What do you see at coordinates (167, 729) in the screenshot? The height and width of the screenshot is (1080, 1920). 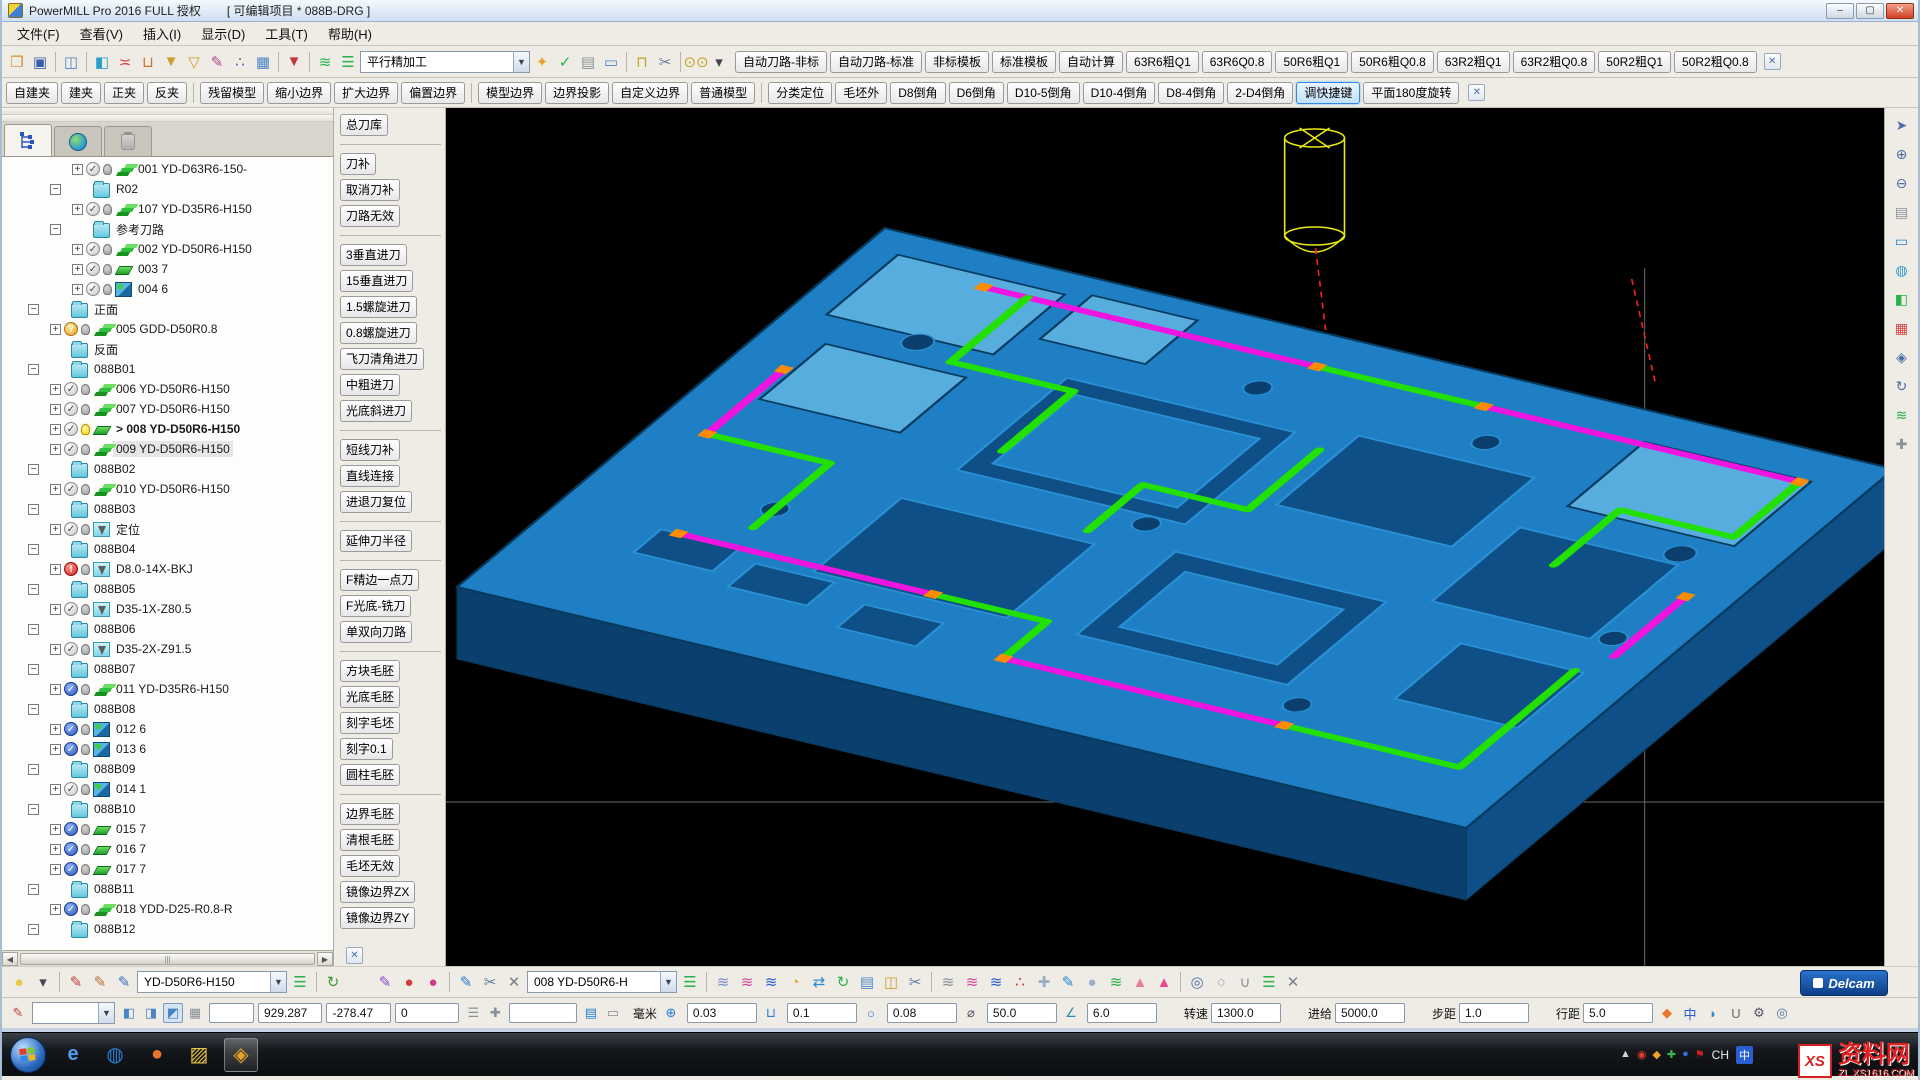 I see `tree-row: 012 6` at bounding box center [167, 729].